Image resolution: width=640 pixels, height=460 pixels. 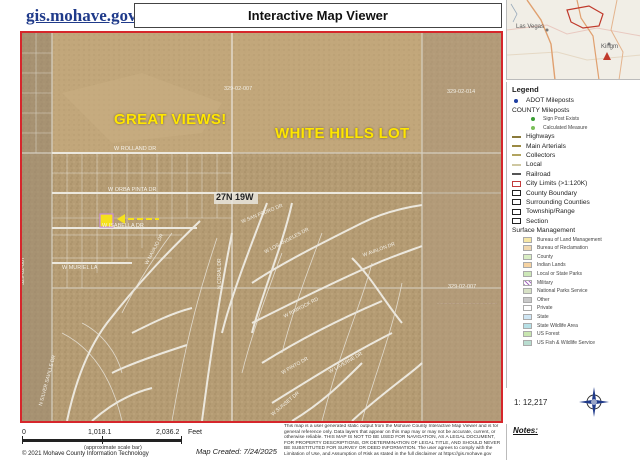 What do you see at coordinates (573, 145) in the screenshot?
I see `legend-item: Main Arterials` at bounding box center [573, 145].